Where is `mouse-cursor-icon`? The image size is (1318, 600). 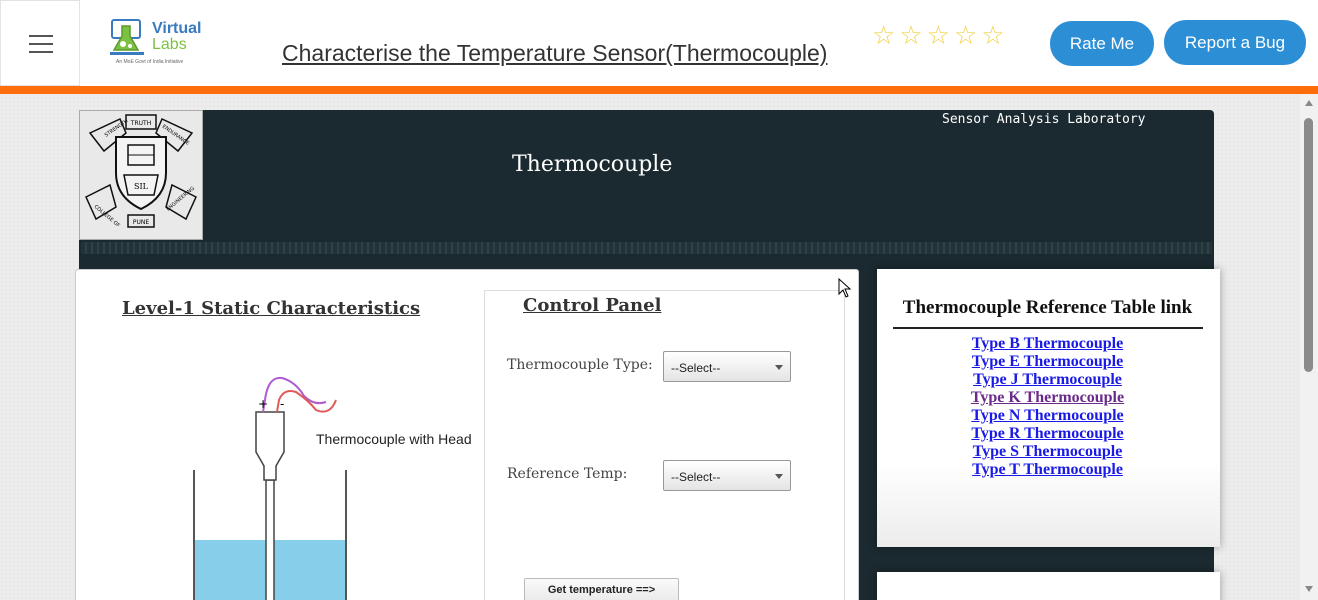
mouse-cursor-icon is located at coordinates (845, 288).